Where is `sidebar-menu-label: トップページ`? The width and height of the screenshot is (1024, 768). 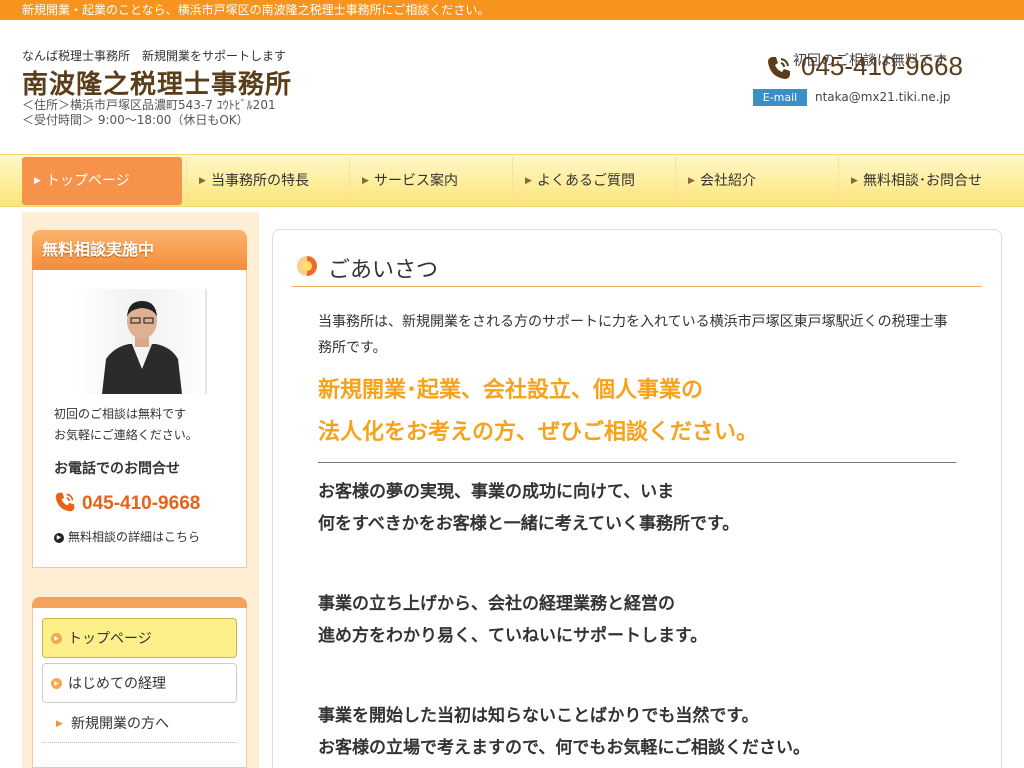 sidebar-menu-label: トップページ is located at coordinates (110, 639).